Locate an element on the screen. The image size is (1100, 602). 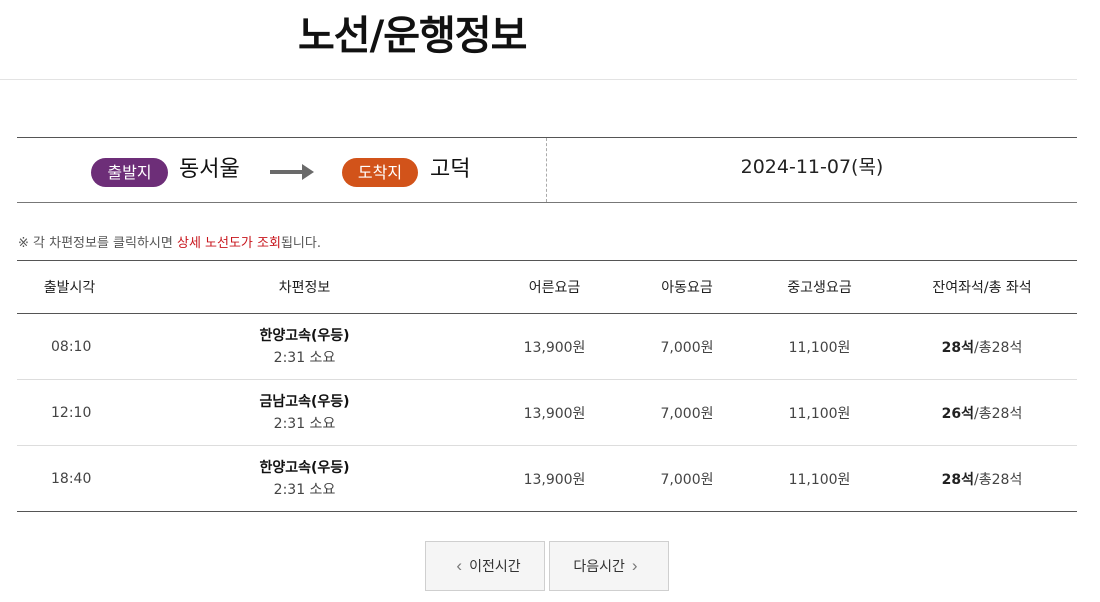
notice-text: ※ 각 차편정보를 클릭하시면 상세 노선도가 조회됩니다. is located at coordinates (169, 244).